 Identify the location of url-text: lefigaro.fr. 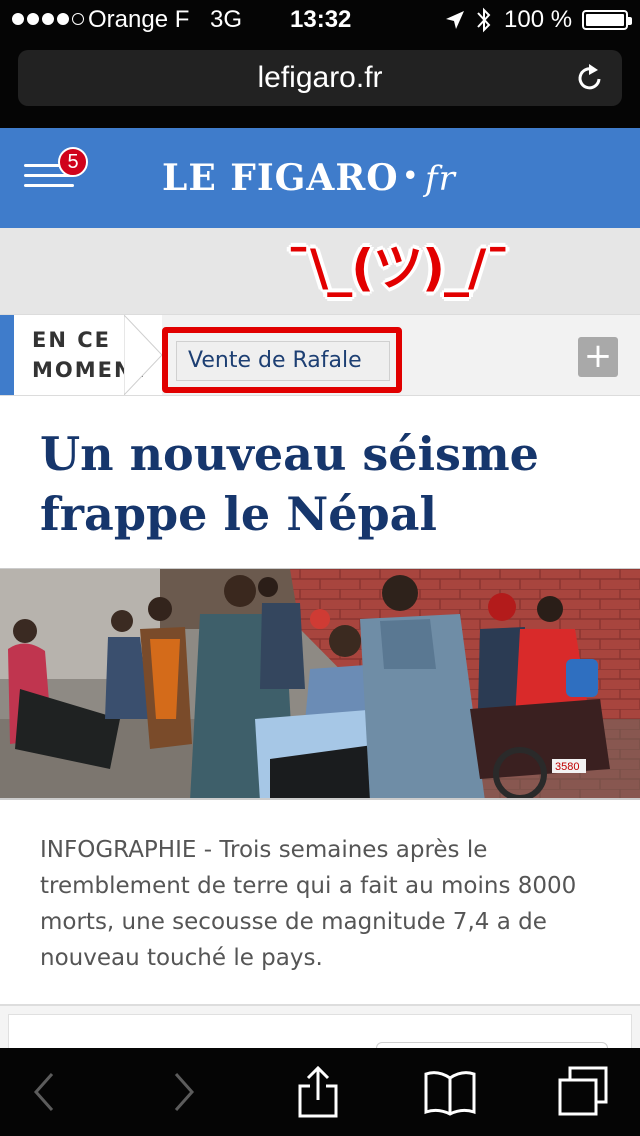
(320, 78).